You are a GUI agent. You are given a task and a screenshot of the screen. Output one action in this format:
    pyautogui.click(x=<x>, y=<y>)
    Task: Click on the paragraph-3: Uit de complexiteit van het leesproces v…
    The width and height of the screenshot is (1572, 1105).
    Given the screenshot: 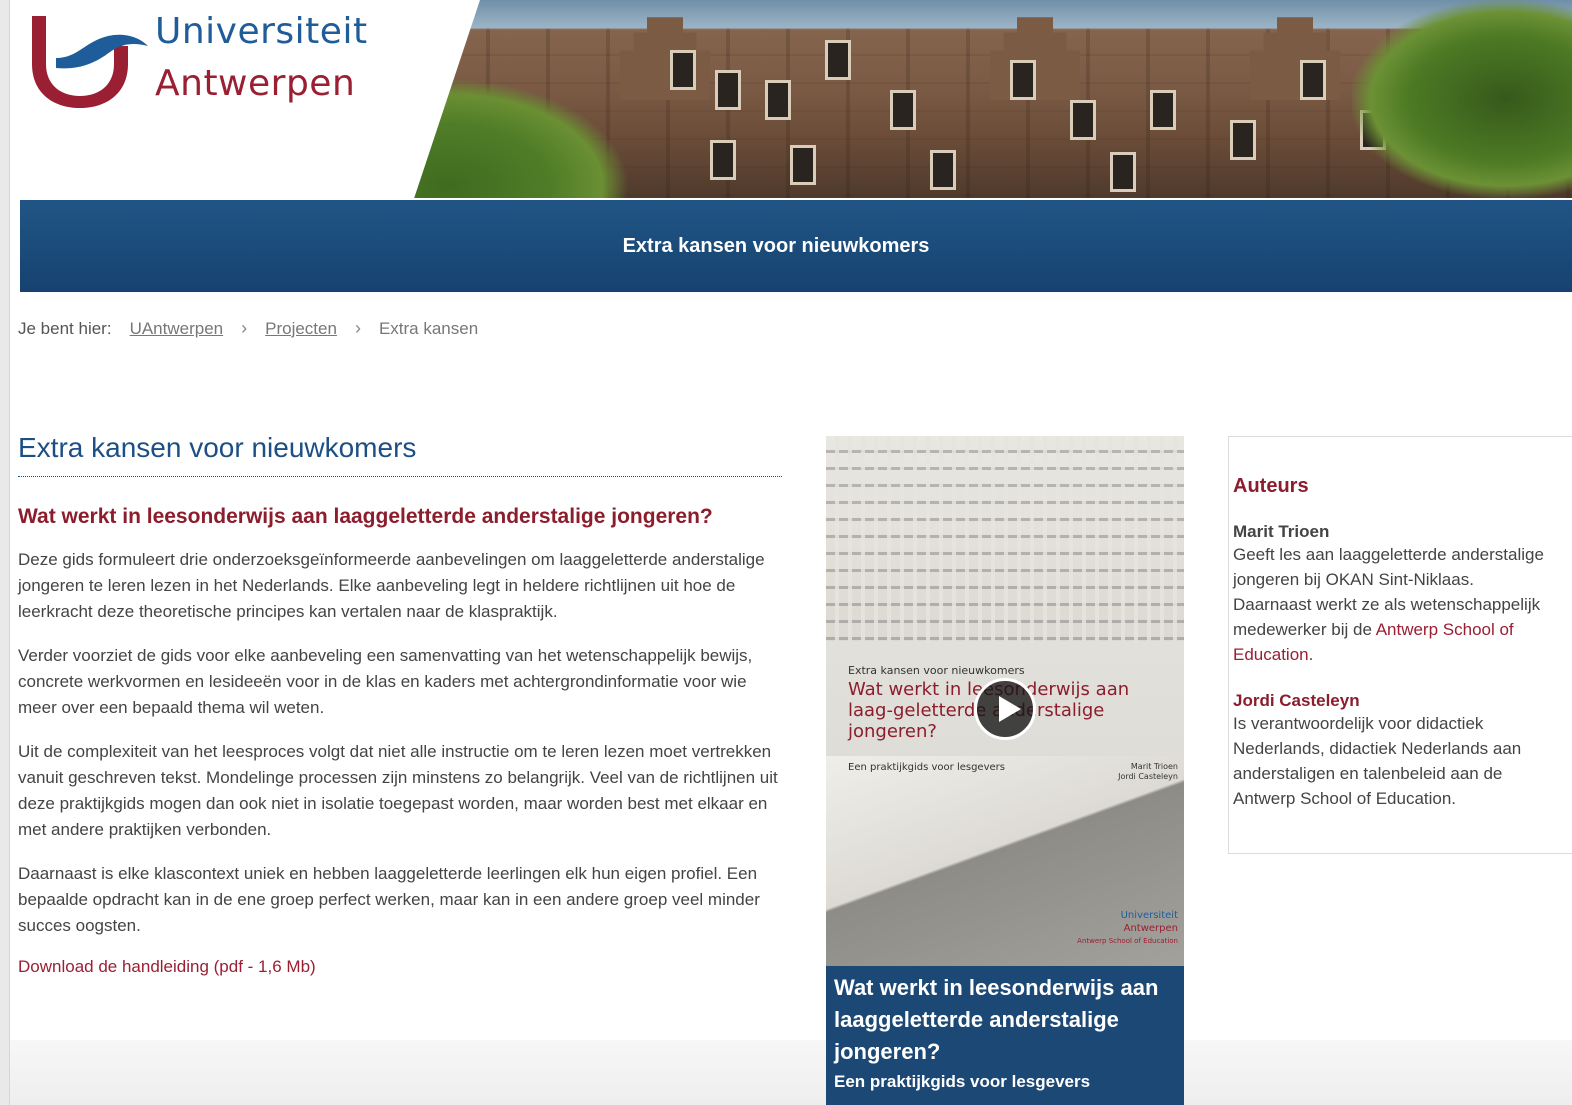 What is the action you would take?
    pyautogui.click(x=398, y=790)
    